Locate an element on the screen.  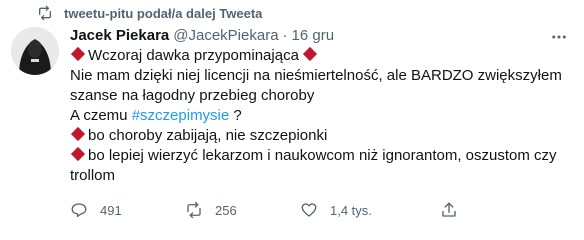
reply-button: 491 is located at coordinates (127, 210).